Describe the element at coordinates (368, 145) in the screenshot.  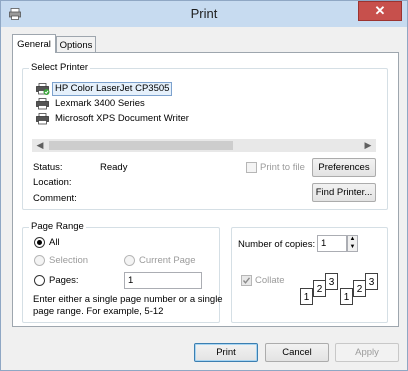
I see `scroll-right-icon: ▶` at that location.